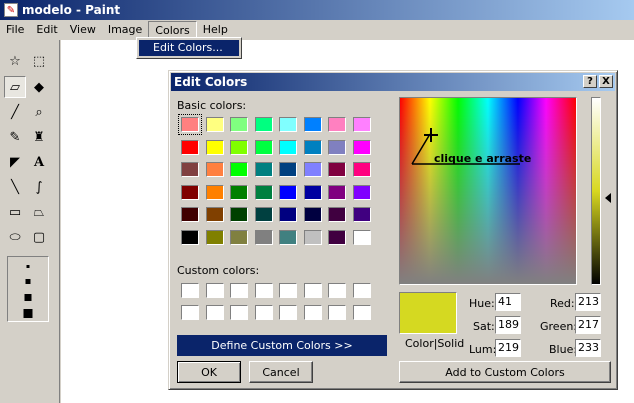  Describe the element at coordinates (15, 87) in the screenshot. I see `eraser-icon: ▱` at that location.